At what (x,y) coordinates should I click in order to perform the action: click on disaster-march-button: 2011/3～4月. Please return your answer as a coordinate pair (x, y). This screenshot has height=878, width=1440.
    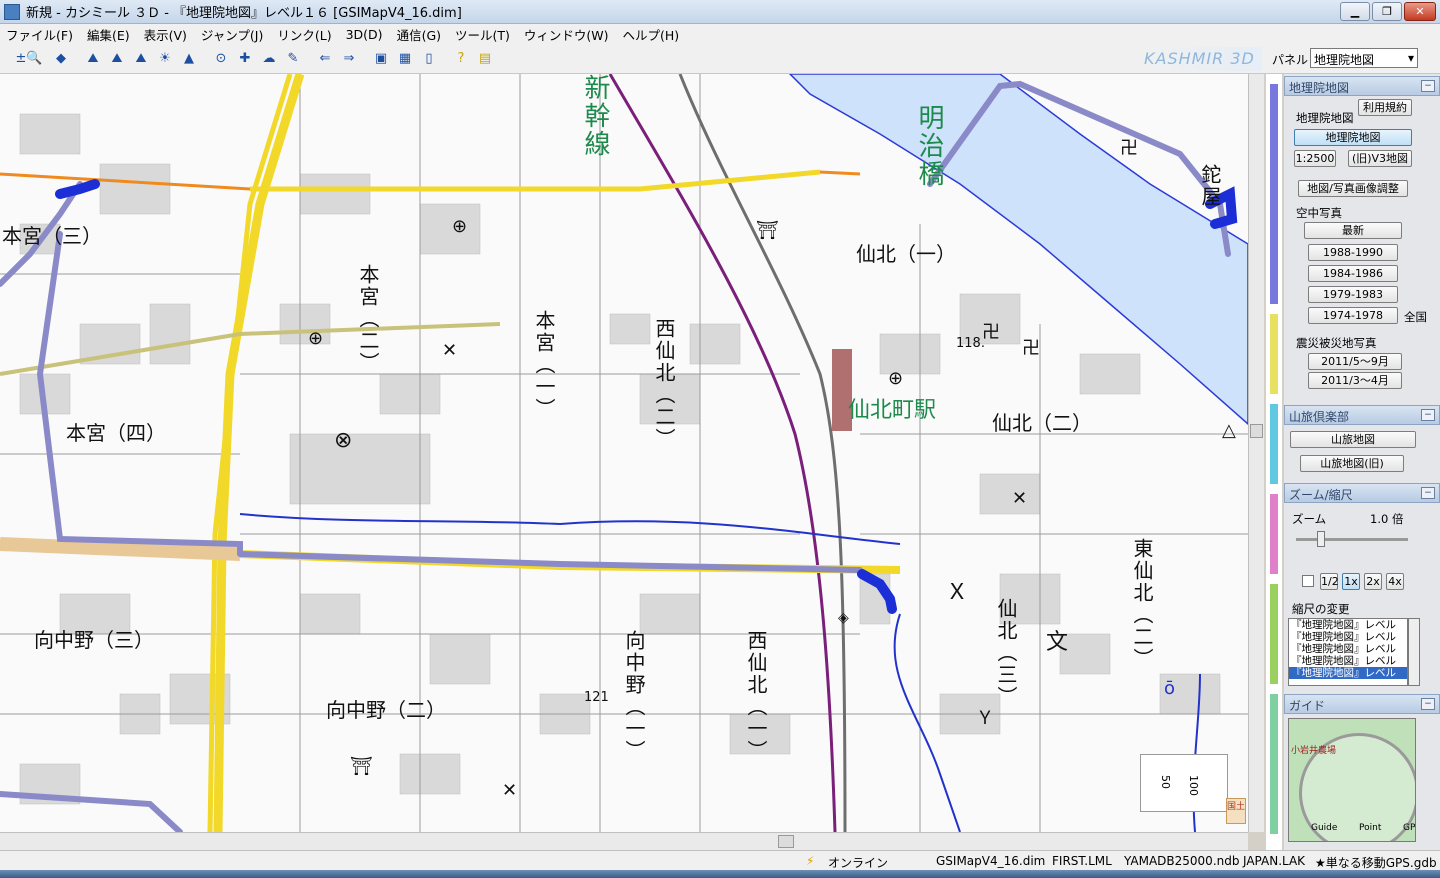
    Looking at the image, I should click on (1355, 380).